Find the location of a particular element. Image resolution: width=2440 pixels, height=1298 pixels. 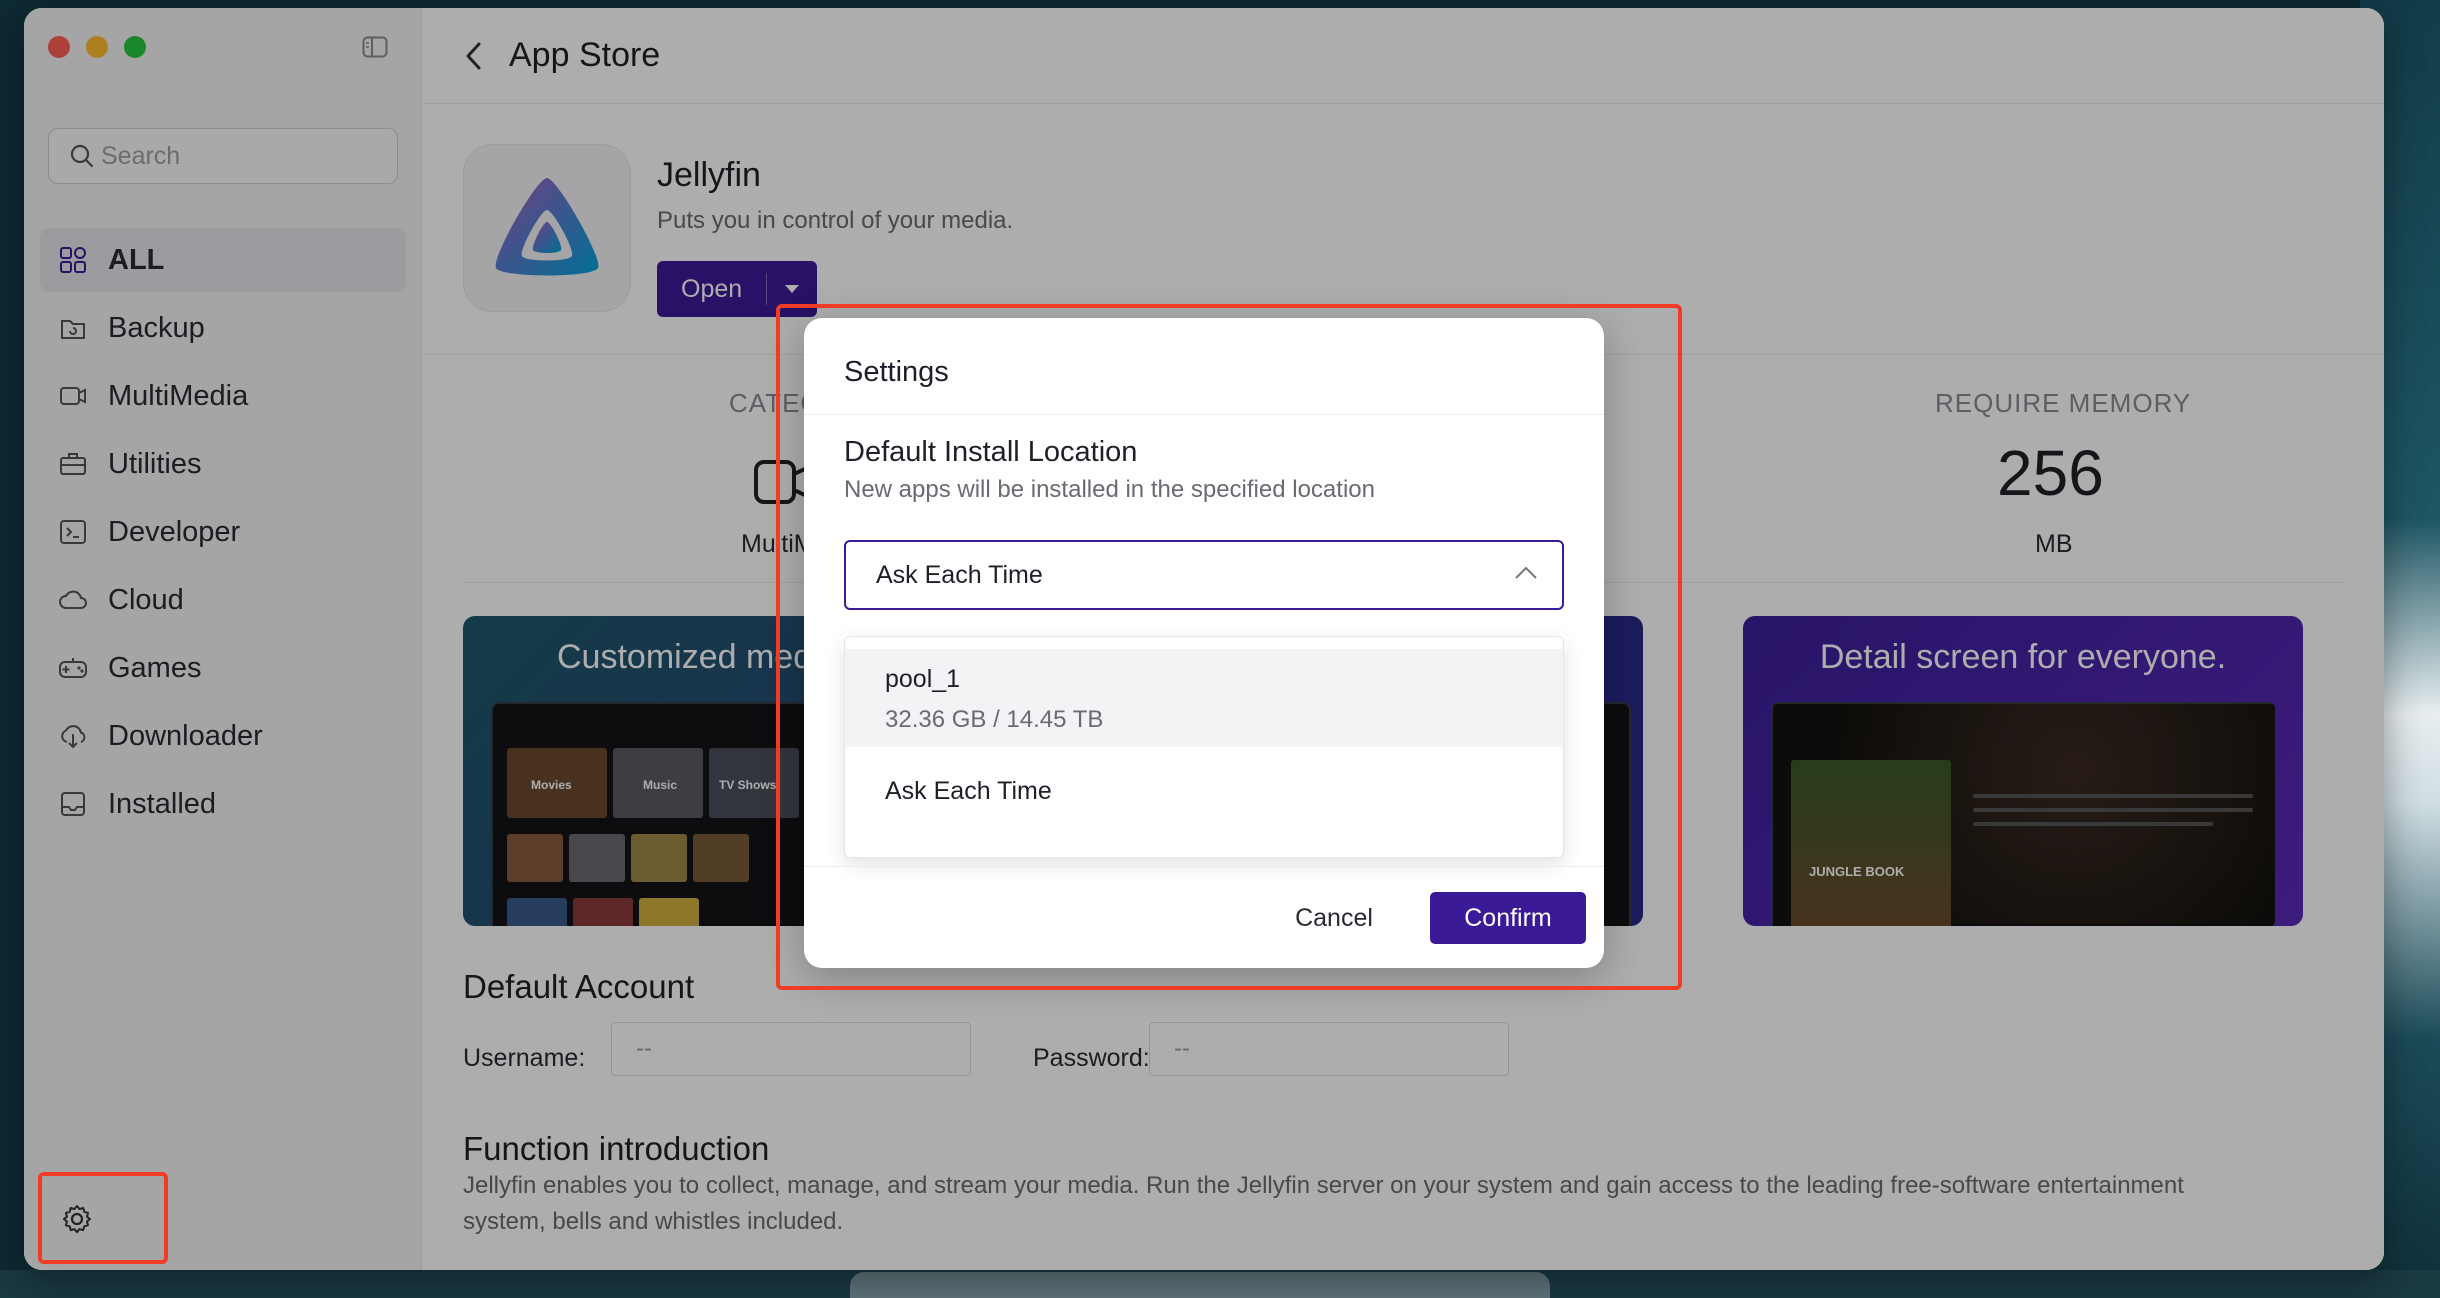

dock is located at coordinates (1200, 1285).